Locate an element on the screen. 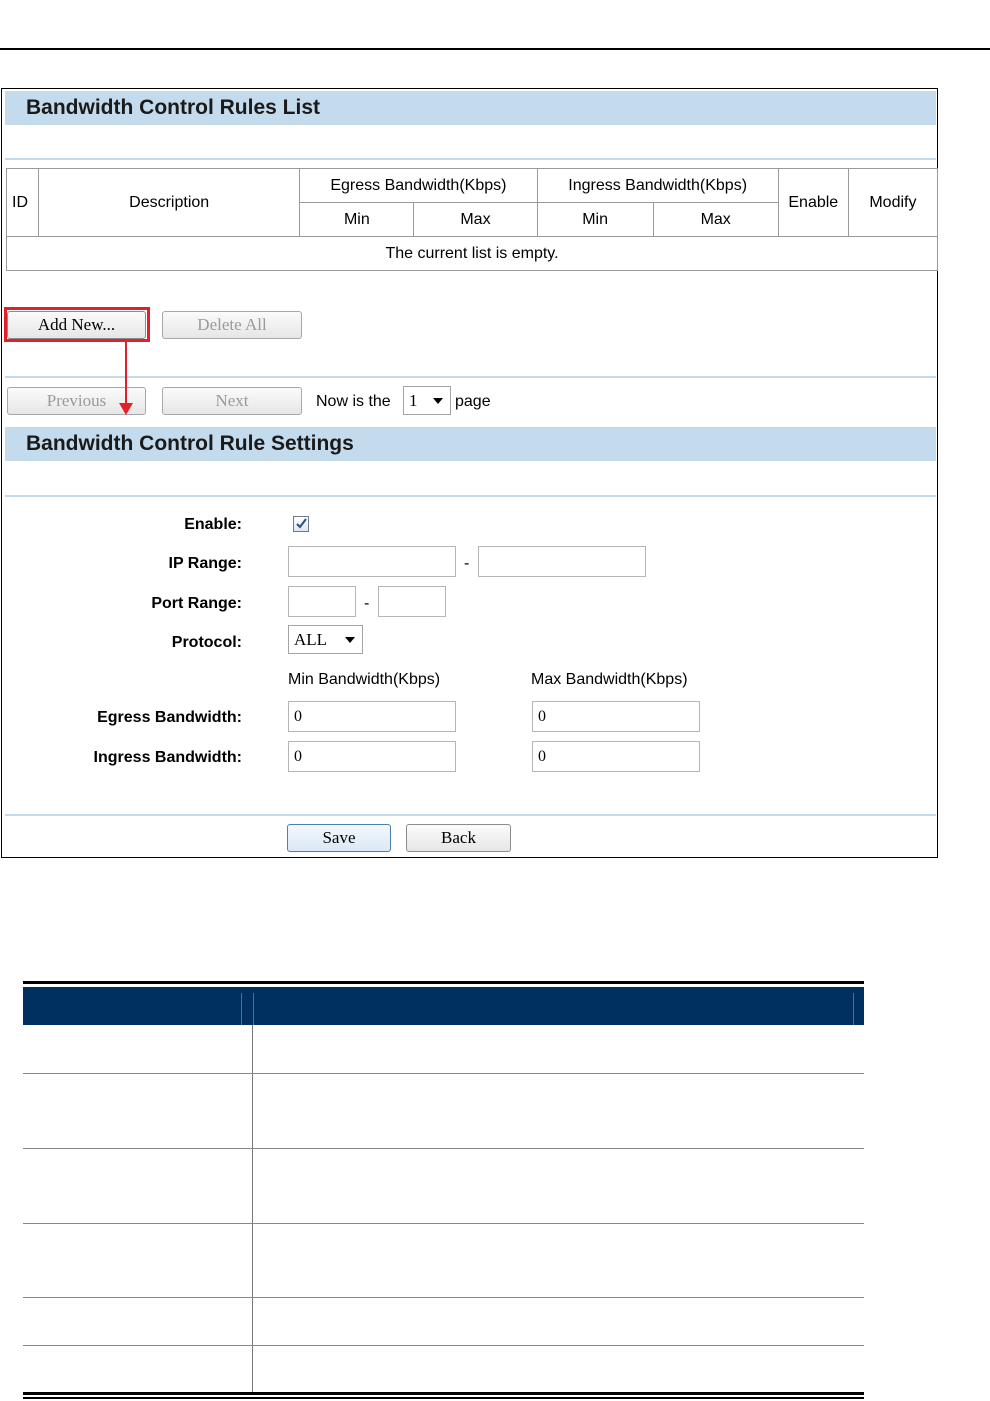 The width and height of the screenshot is (990, 1401). ingress-min-field: 0 is located at coordinates (372, 756).